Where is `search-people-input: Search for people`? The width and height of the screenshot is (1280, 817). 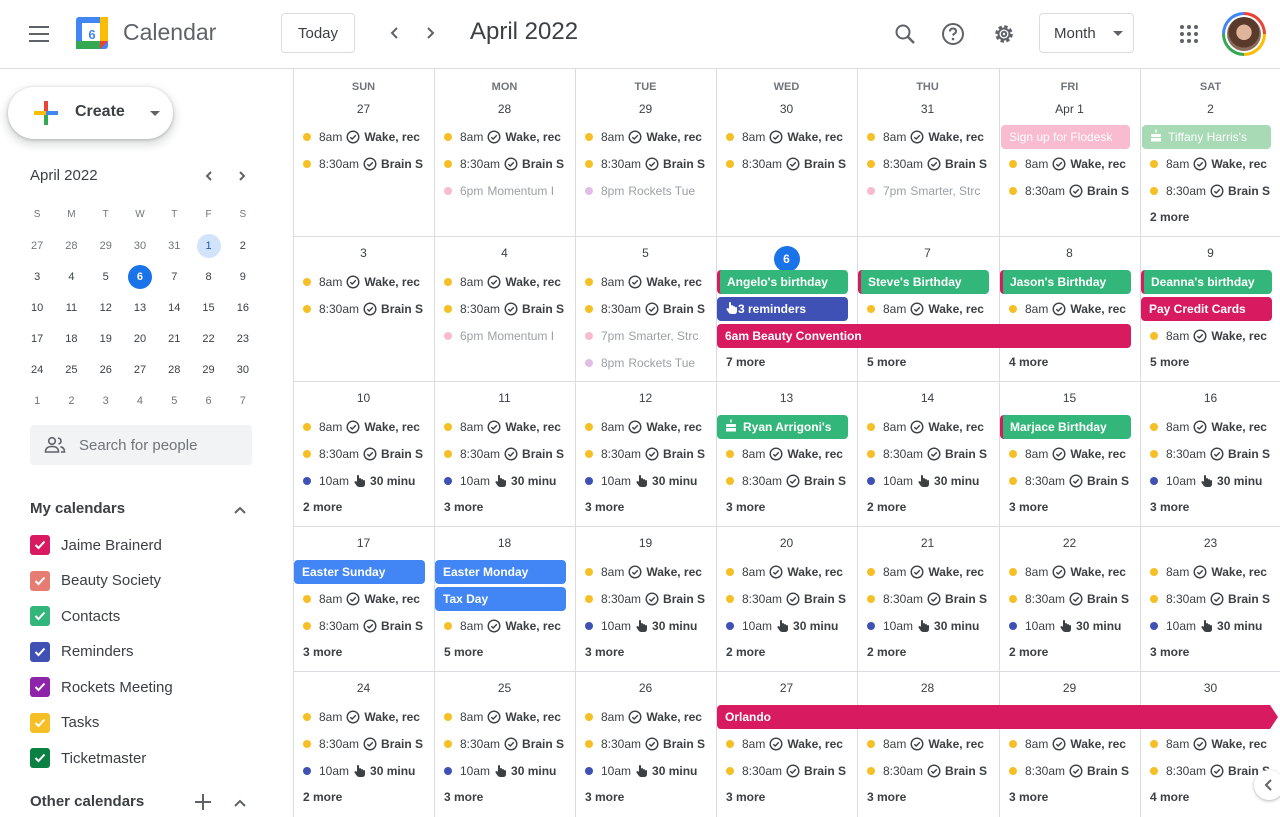 search-people-input: Search for people is located at coordinates (141, 445).